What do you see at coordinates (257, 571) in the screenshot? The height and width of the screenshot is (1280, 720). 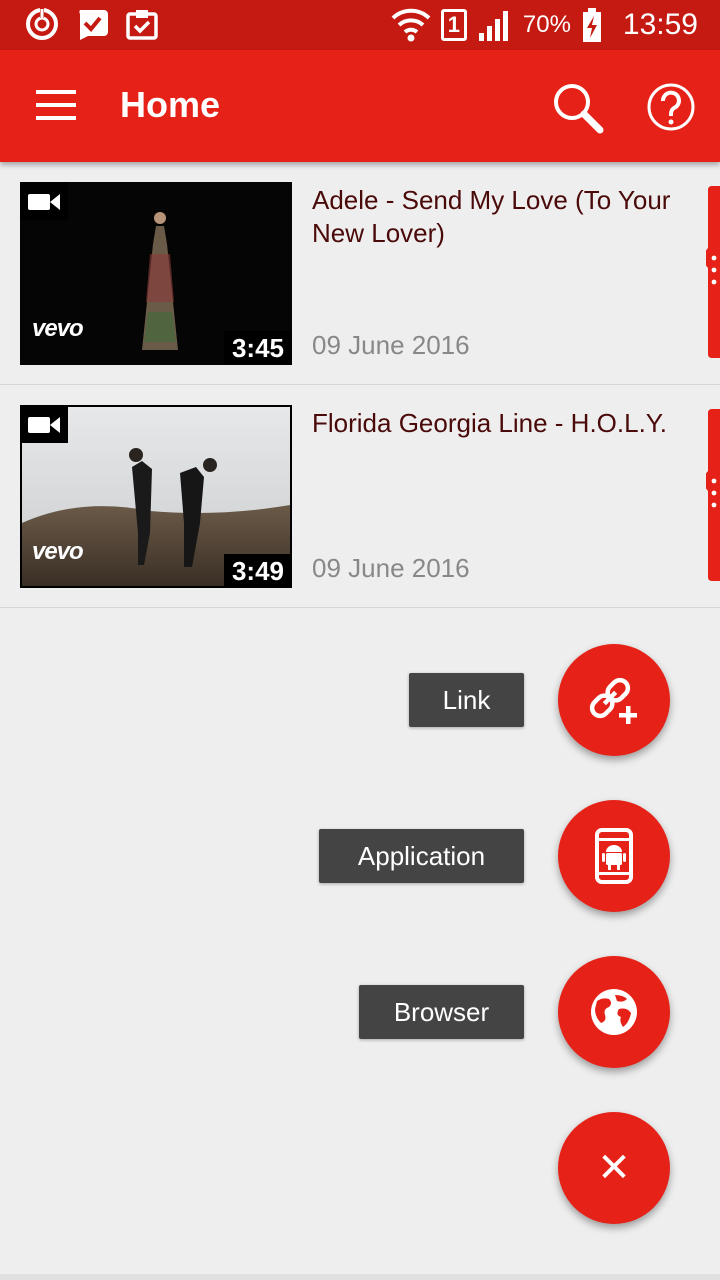 I see `video-duration: 3:49` at bounding box center [257, 571].